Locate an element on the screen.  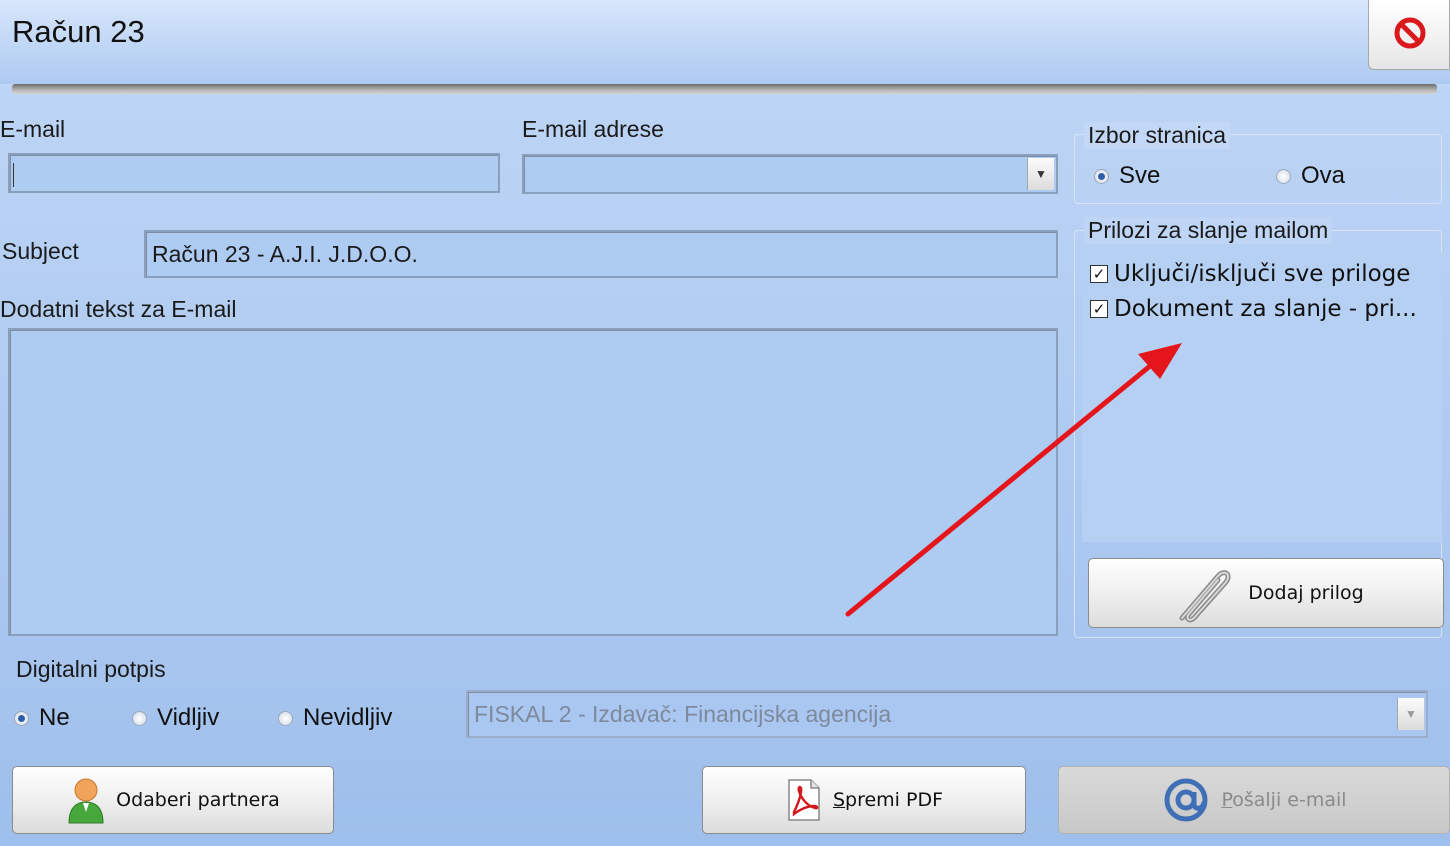
close-button is located at coordinates (1409, 35).